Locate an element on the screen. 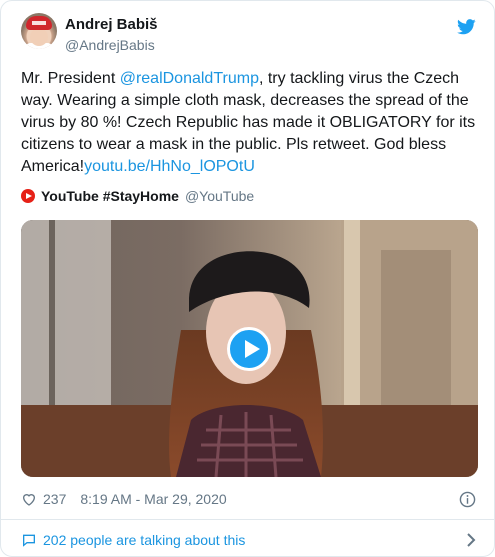 The width and height of the screenshot is (495, 557). source-name: YouTube #StayHome is located at coordinates (110, 196).